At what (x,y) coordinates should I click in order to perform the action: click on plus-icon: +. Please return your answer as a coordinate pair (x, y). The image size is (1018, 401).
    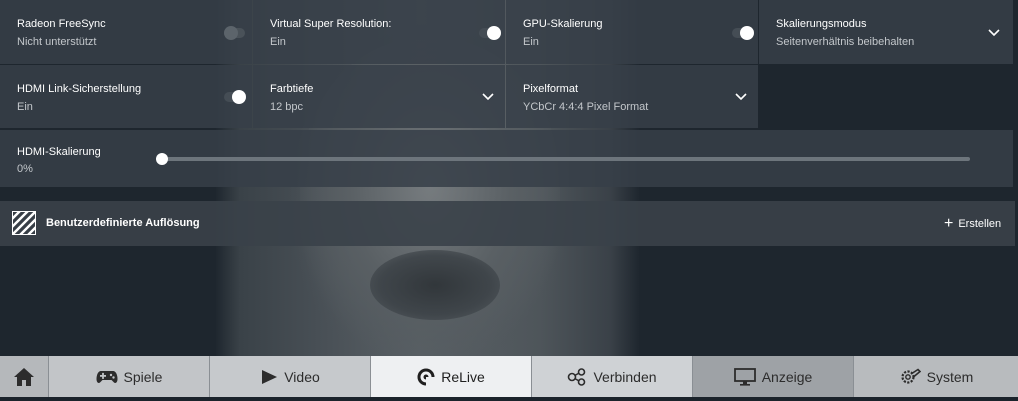
    Looking at the image, I should click on (949, 223).